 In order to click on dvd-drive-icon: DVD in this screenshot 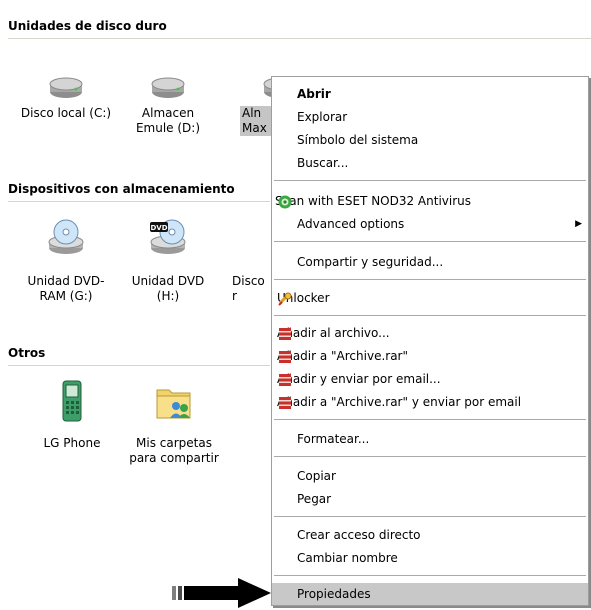, I will do `click(168, 236)`.